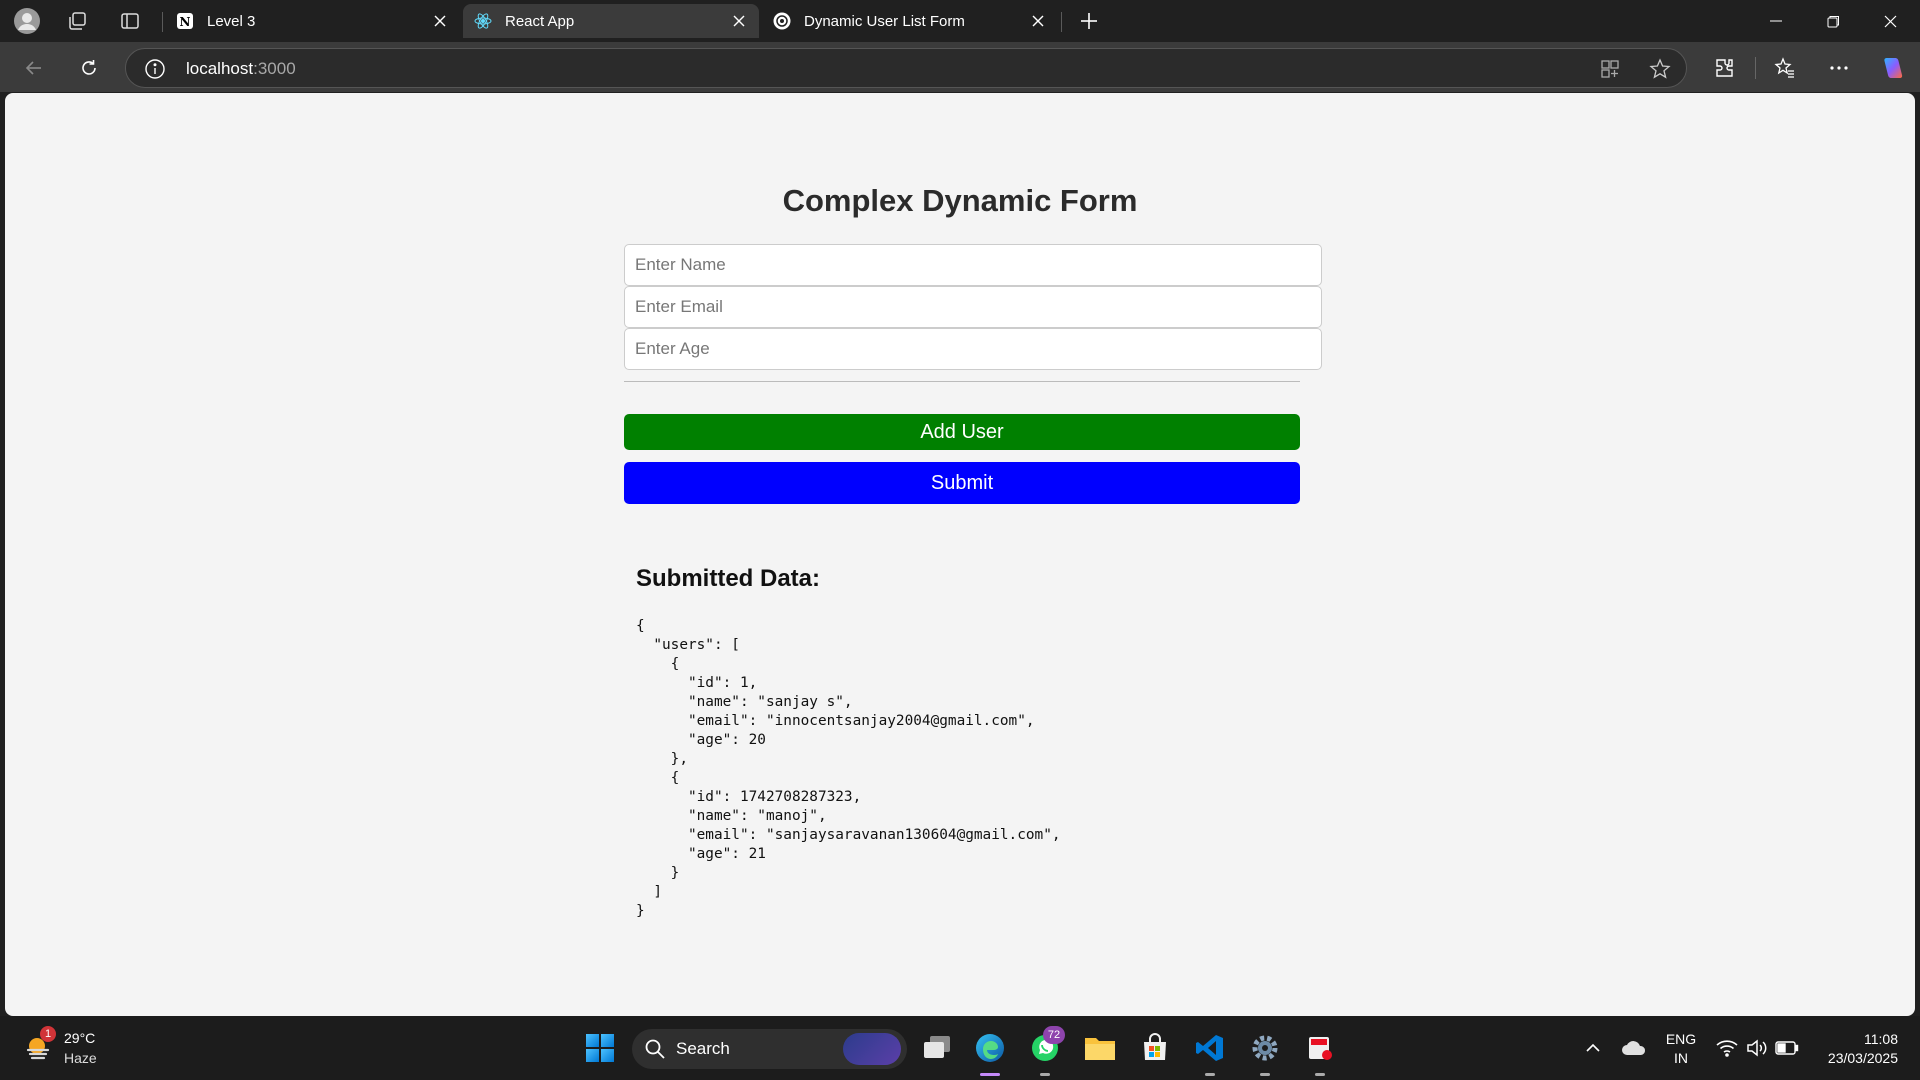 Image resolution: width=1920 pixels, height=1080 pixels. I want to click on tab-level-3: N Level 3, so click(312, 21).